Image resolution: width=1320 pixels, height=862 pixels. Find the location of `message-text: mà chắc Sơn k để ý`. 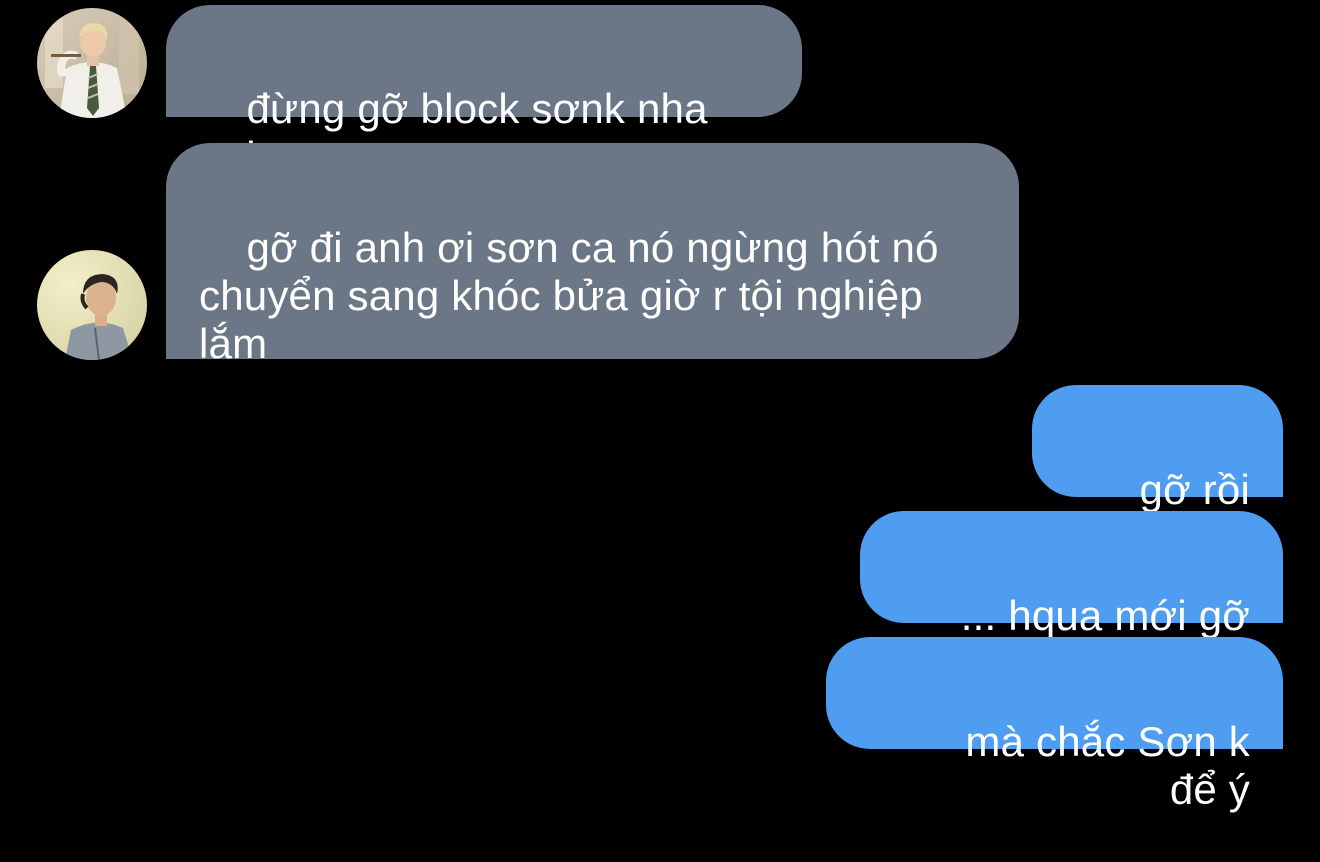

message-text: mà chắc Sơn k để ý is located at coordinates (1113, 765).